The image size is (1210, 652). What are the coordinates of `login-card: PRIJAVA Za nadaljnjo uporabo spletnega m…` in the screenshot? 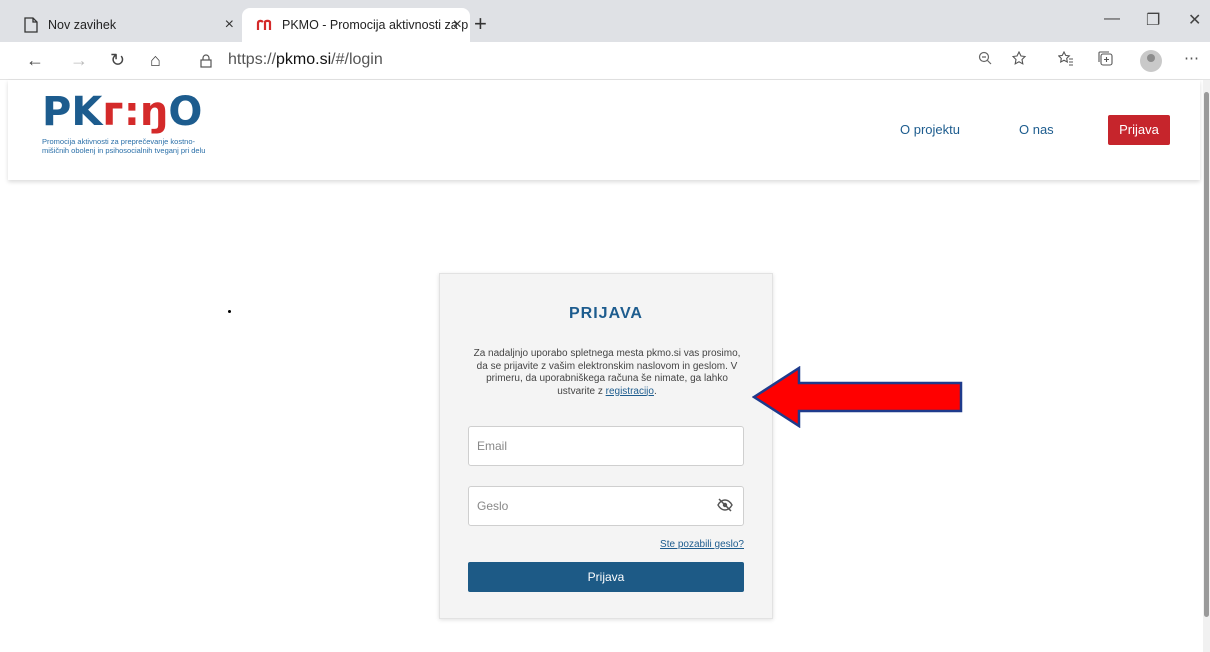 It's located at (606, 446).